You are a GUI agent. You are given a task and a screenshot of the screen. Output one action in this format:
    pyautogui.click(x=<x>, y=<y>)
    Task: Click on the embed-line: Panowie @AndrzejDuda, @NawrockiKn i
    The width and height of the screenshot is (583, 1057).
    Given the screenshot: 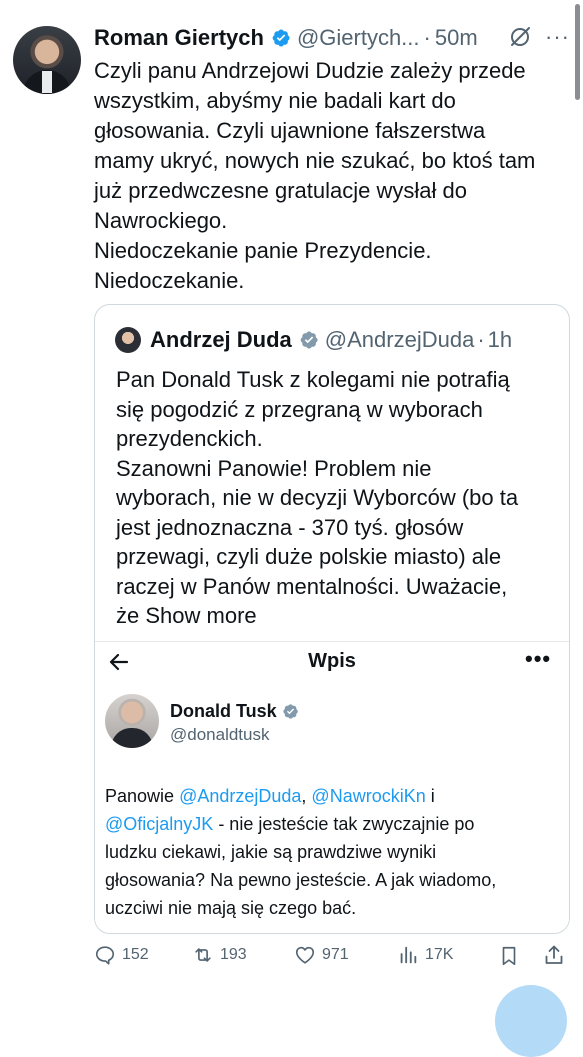 What is the action you would take?
    pyautogui.click(x=333, y=796)
    